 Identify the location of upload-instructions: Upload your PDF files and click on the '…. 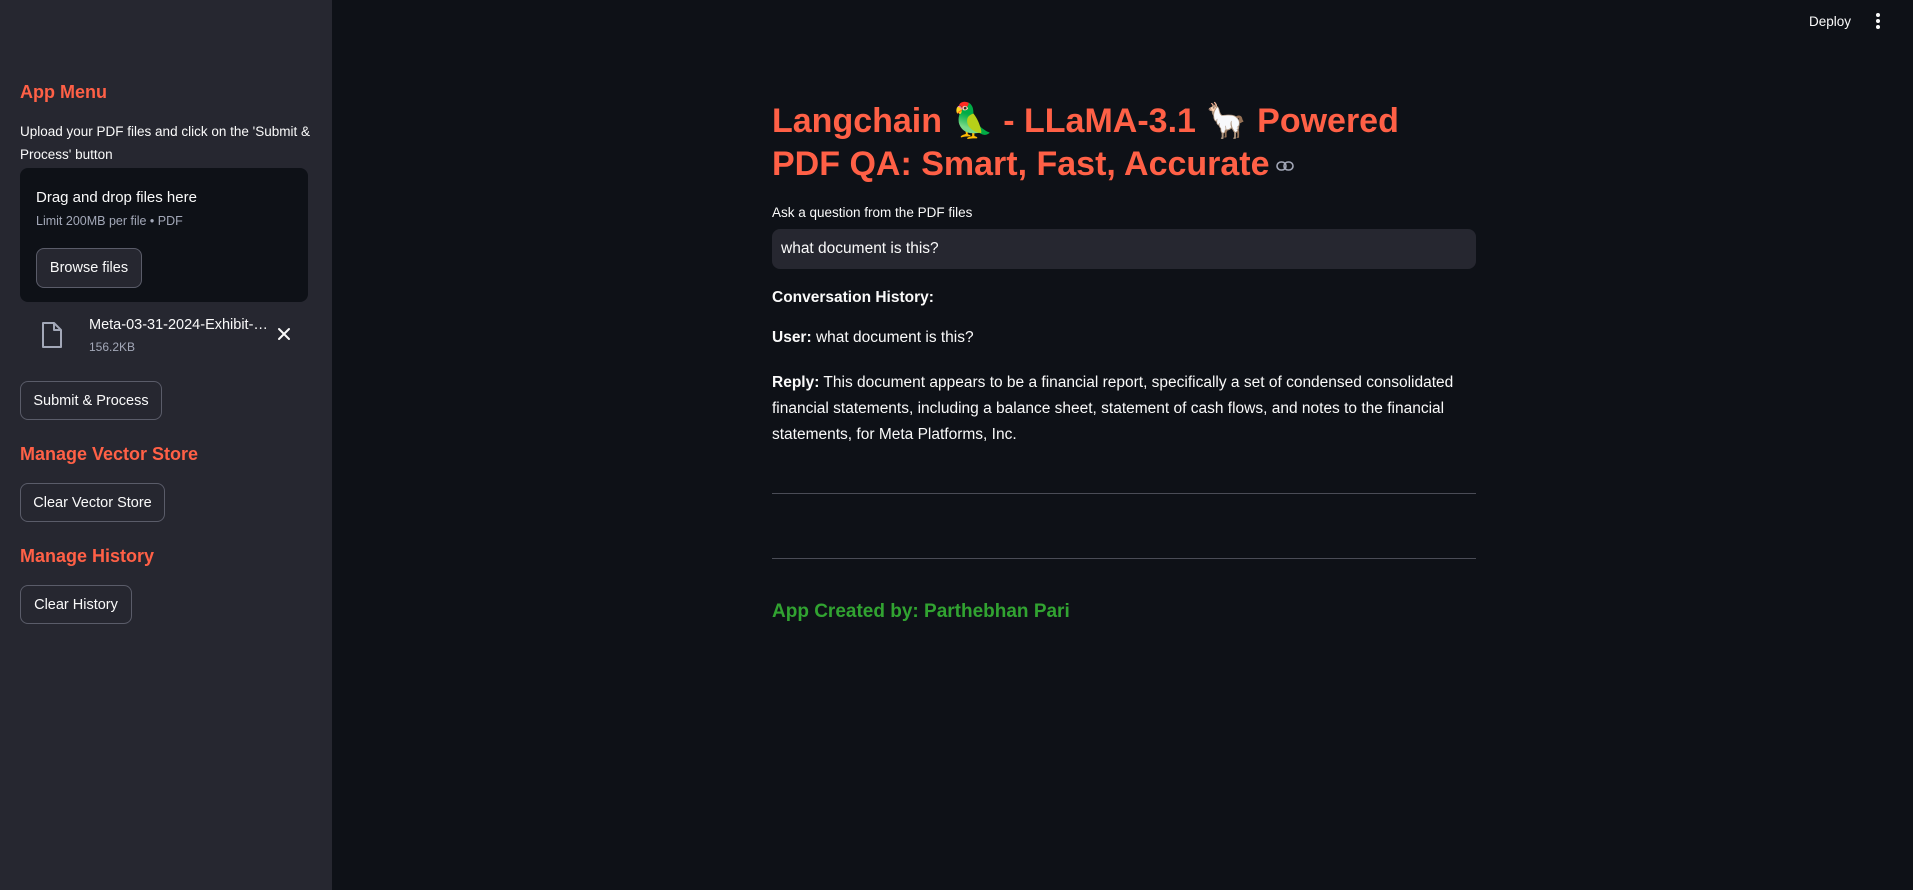
(165, 143).